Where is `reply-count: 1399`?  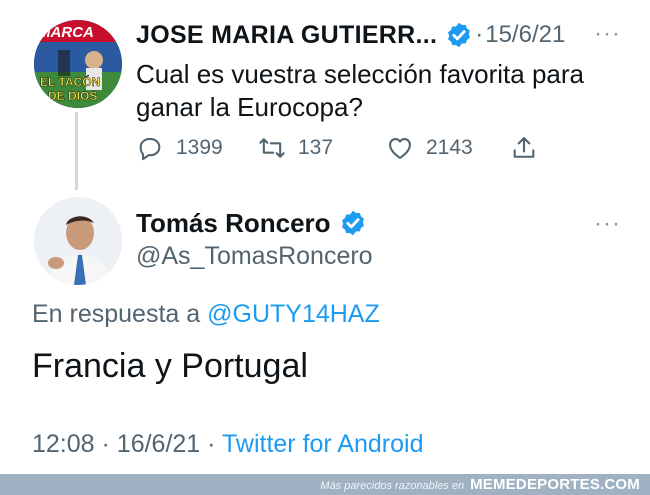 reply-count: 1399 is located at coordinates (199, 147).